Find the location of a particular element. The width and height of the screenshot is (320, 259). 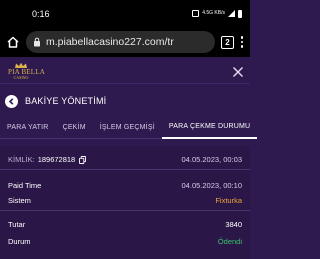

divider is located at coordinates (125, 210).